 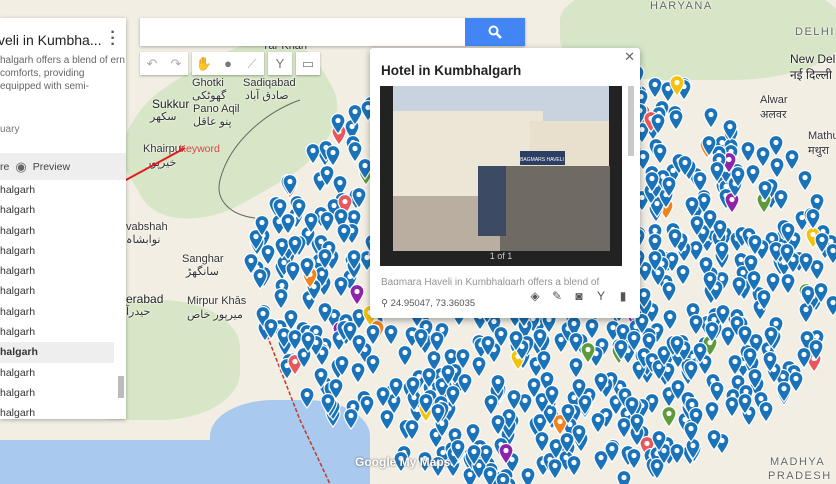 What do you see at coordinates (152, 63) in the screenshot?
I see `undo-icon: ↶` at bounding box center [152, 63].